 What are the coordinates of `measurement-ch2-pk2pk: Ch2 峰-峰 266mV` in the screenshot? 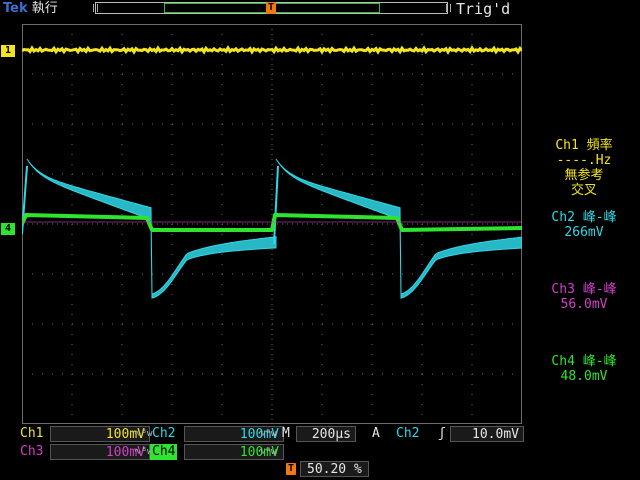 It's located at (584, 225).